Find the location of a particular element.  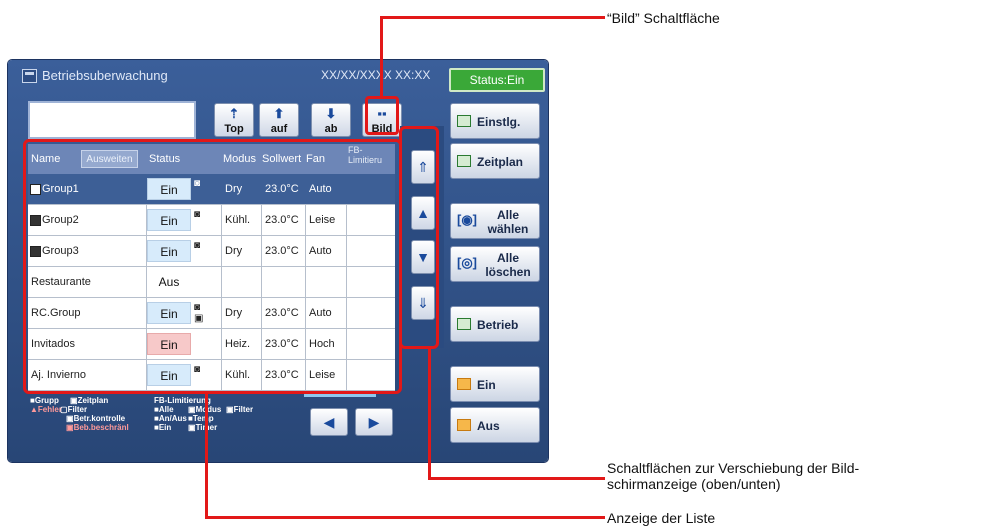

arrow-right-icon: ▶ is located at coordinates (374, 422).